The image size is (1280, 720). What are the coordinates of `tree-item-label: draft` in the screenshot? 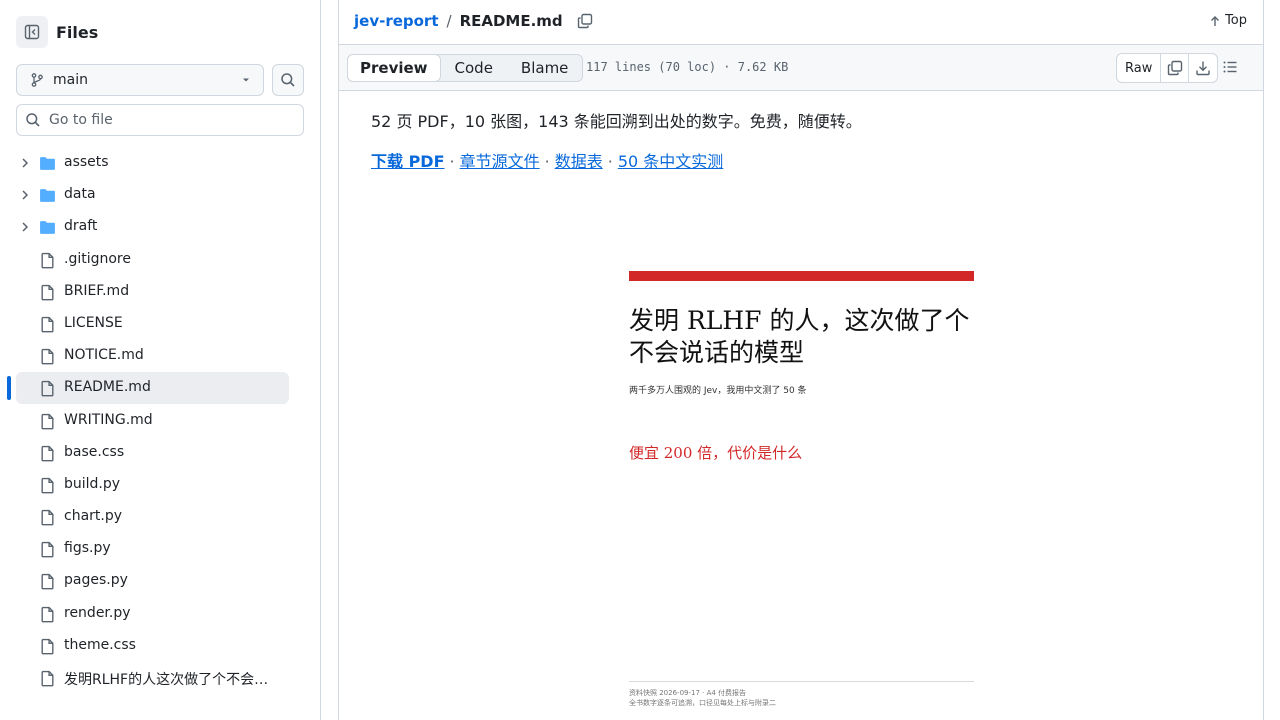 It's located at (81, 226).